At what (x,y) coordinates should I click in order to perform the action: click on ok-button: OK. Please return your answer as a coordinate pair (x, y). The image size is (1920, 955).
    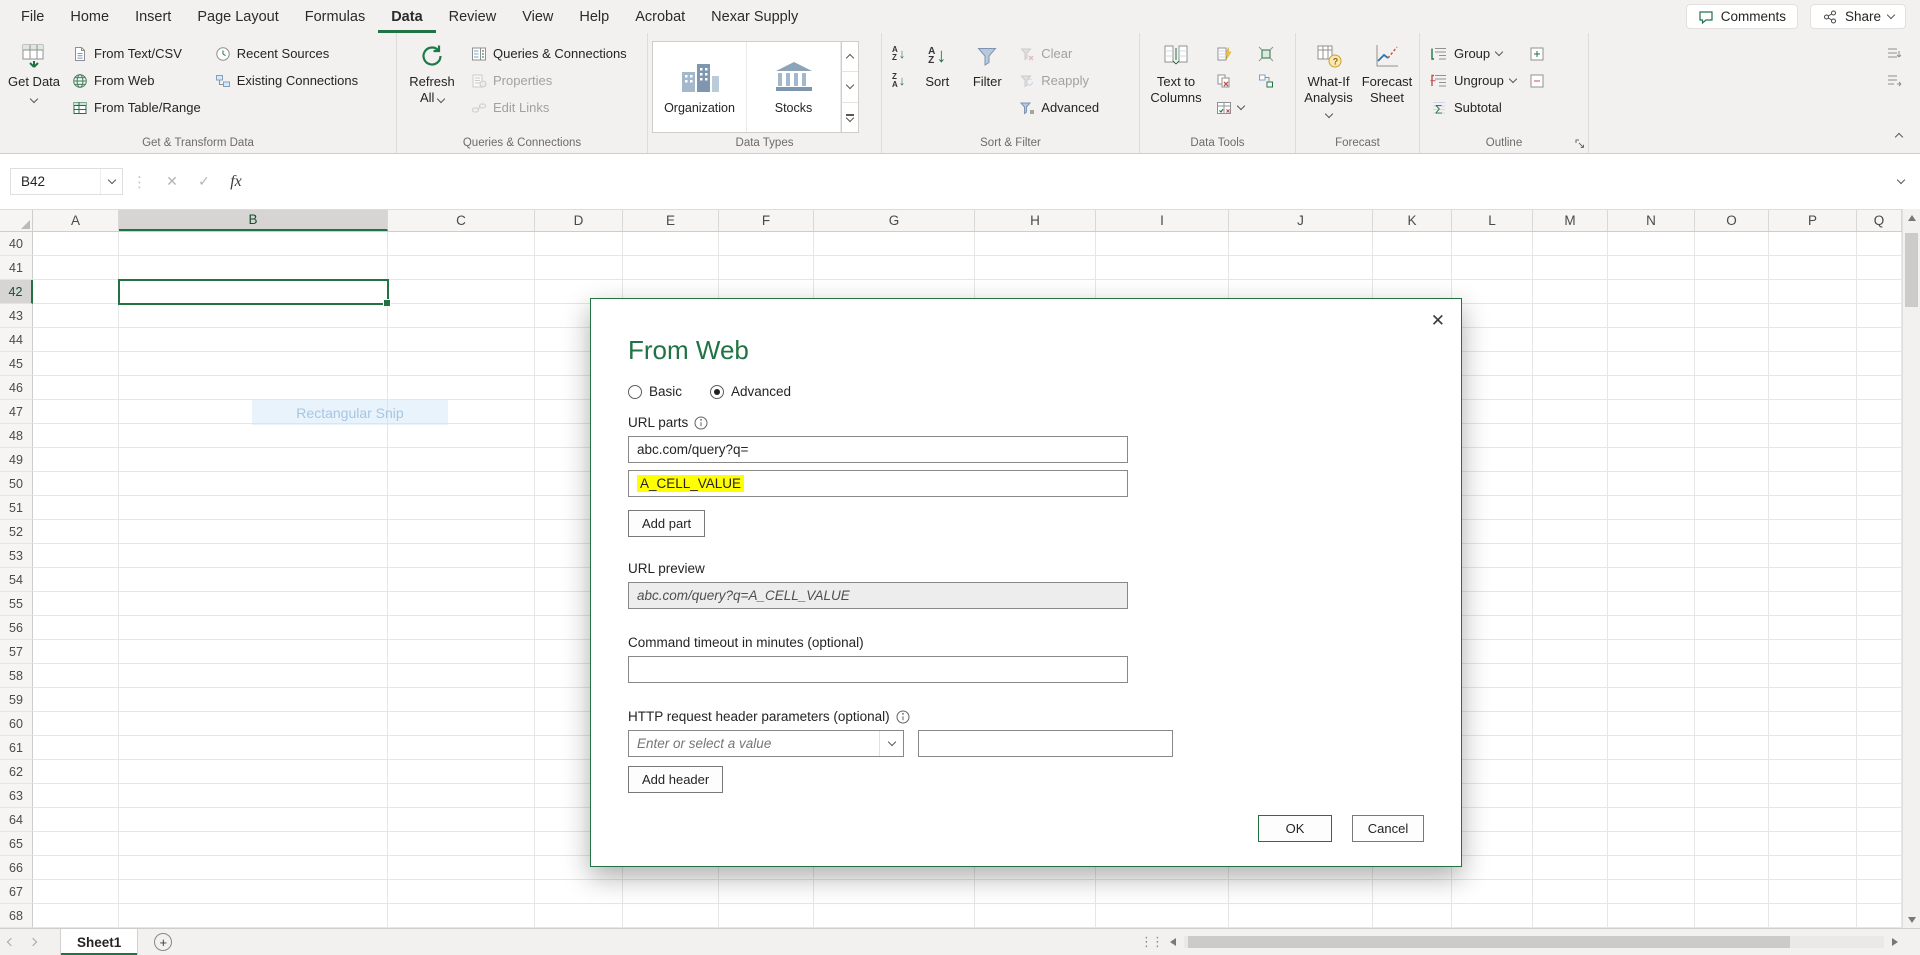
    Looking at the image, I should click on (1295, 828).